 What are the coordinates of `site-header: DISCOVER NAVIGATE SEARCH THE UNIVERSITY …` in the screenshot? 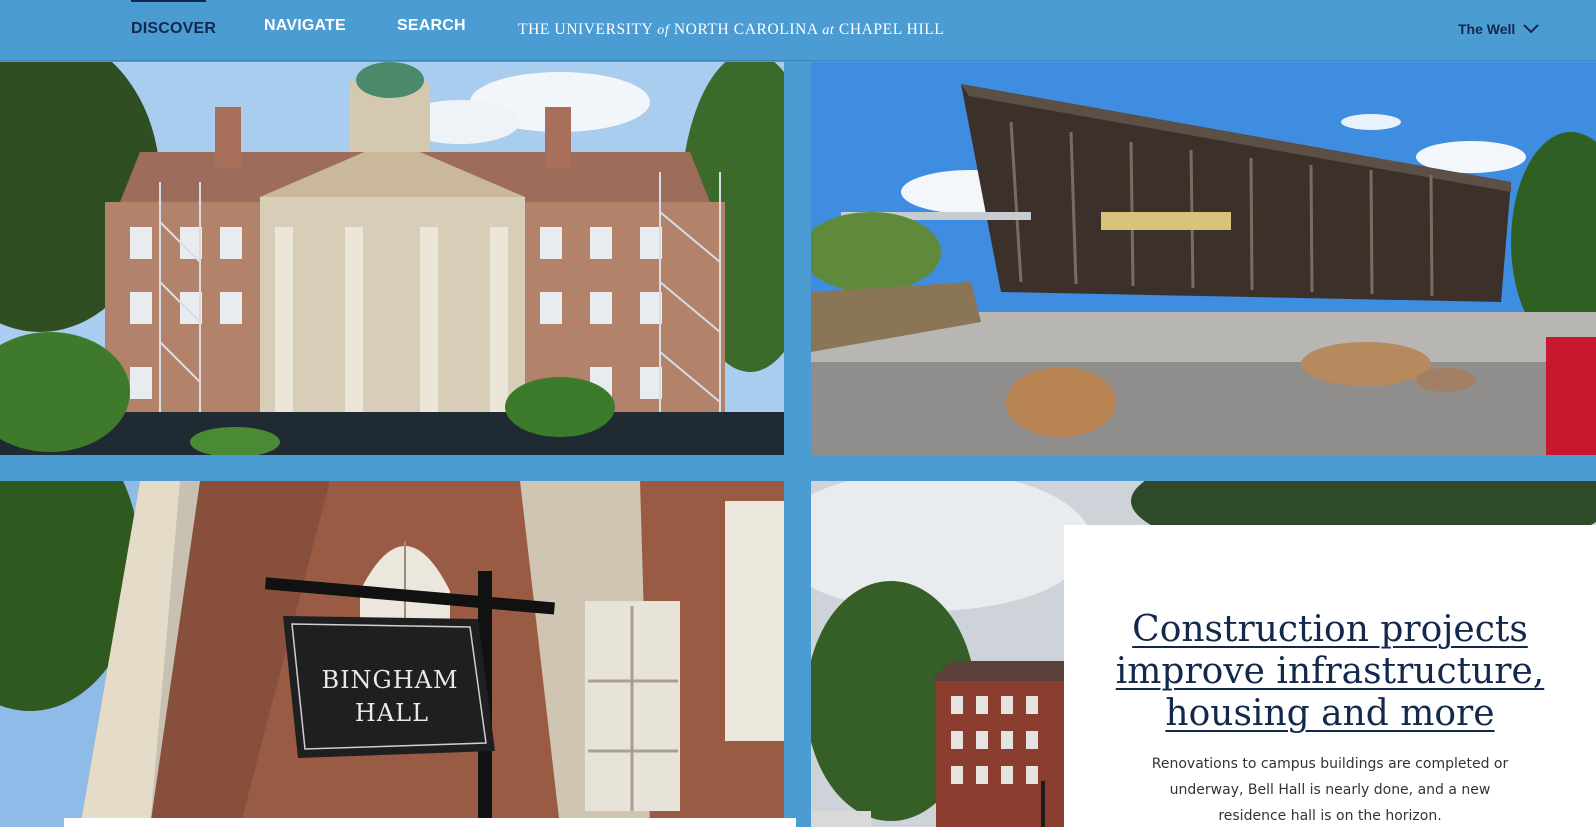 It's located at (798, 30).